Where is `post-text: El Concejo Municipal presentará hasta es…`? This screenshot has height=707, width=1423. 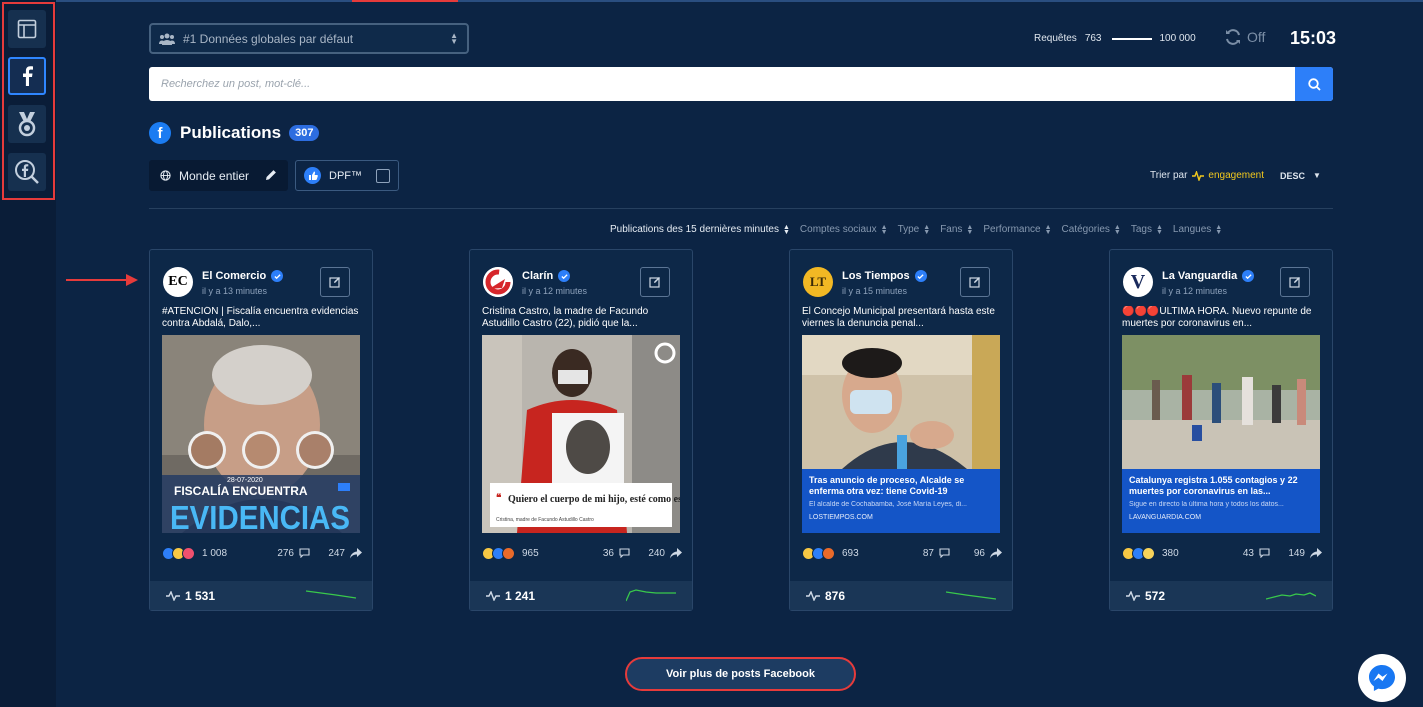
post-text: El Concejo Municipal presentará hasta es… is located at coordinates (898, 317).